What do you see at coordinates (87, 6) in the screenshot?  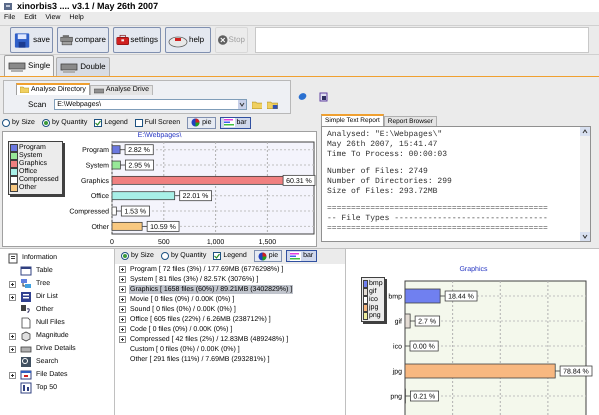 I see `window-title: xinorbis3 .... v3.1 / May 26th 2007` at bounding box center [87, 6].